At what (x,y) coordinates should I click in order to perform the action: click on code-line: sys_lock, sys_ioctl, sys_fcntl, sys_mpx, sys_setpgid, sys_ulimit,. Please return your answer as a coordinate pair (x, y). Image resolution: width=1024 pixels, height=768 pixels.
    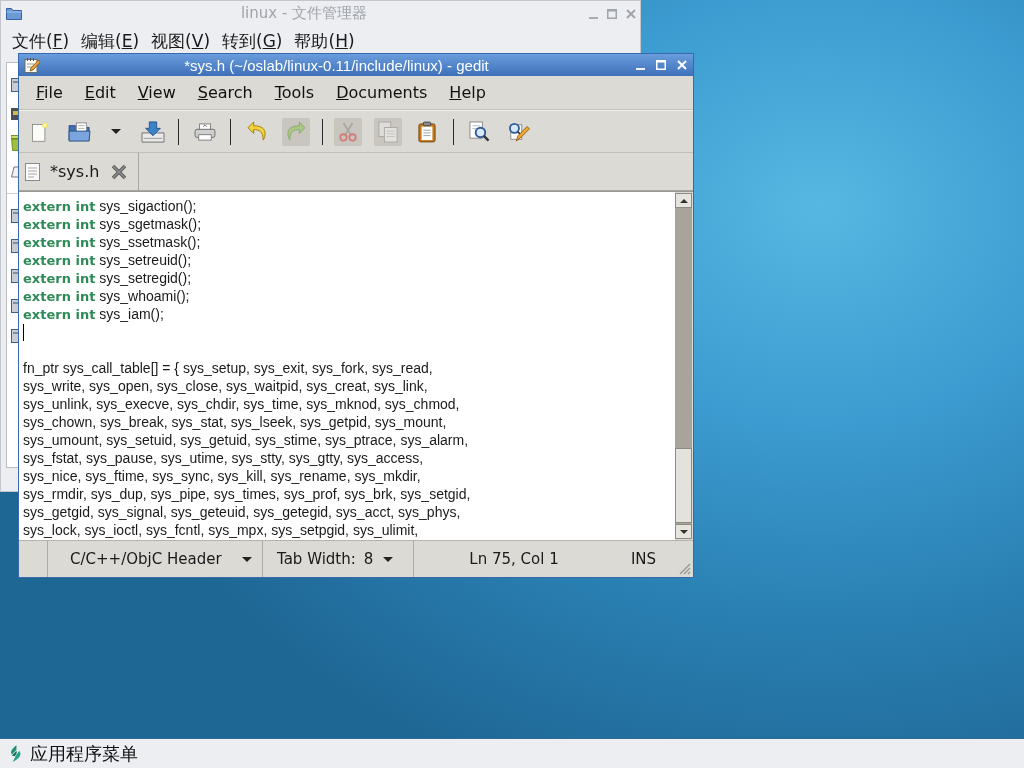
    Looking at the image, I should click on (221, 530).